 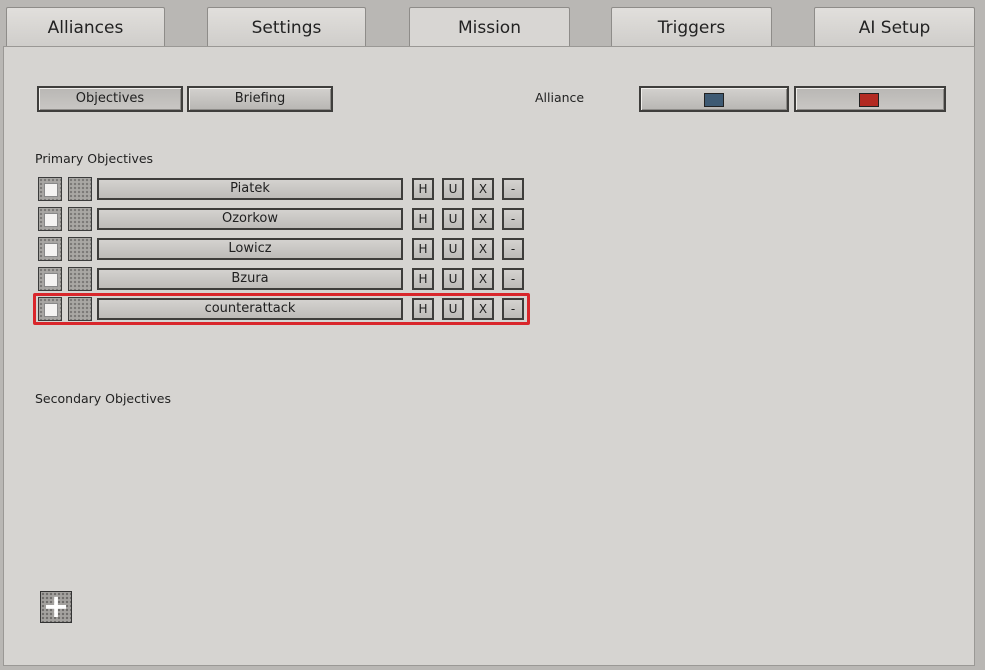 I want to click on alliance-blue-button, so click(x=714, y=99).